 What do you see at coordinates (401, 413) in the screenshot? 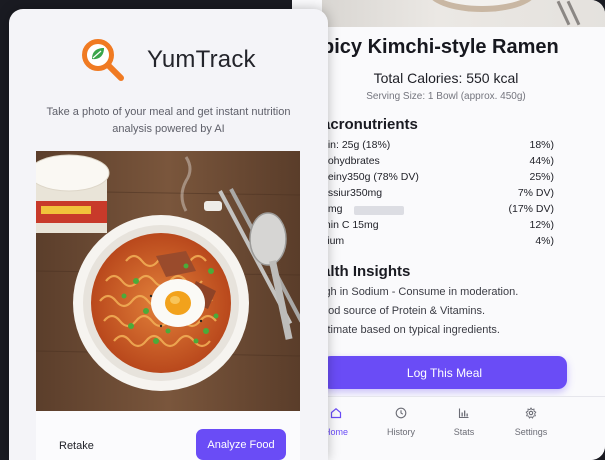
I see `clock-icon` at bounding box center [401, 413].